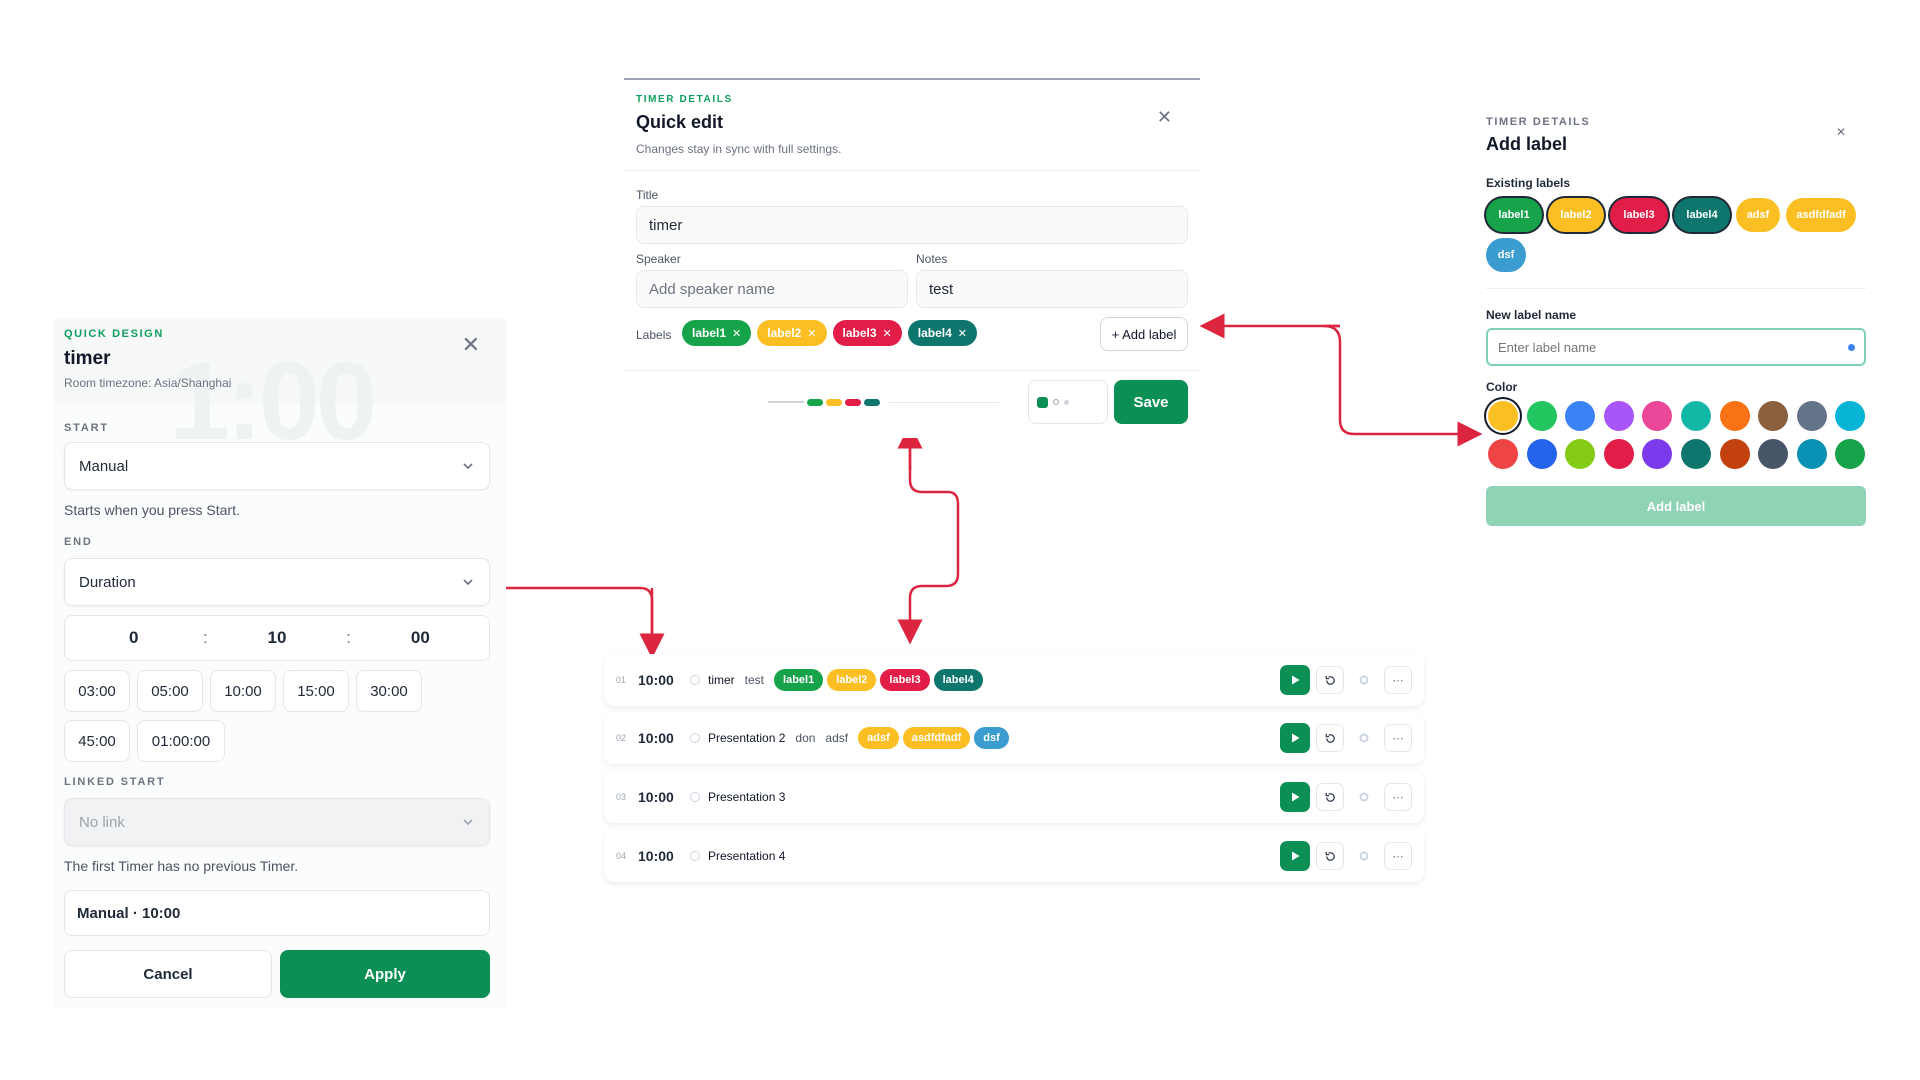 This screenshot has width=1920, height=1080. Describe the element at coordinates (1052, 289) in the screenshot. I see `notes-input: test` at that location.